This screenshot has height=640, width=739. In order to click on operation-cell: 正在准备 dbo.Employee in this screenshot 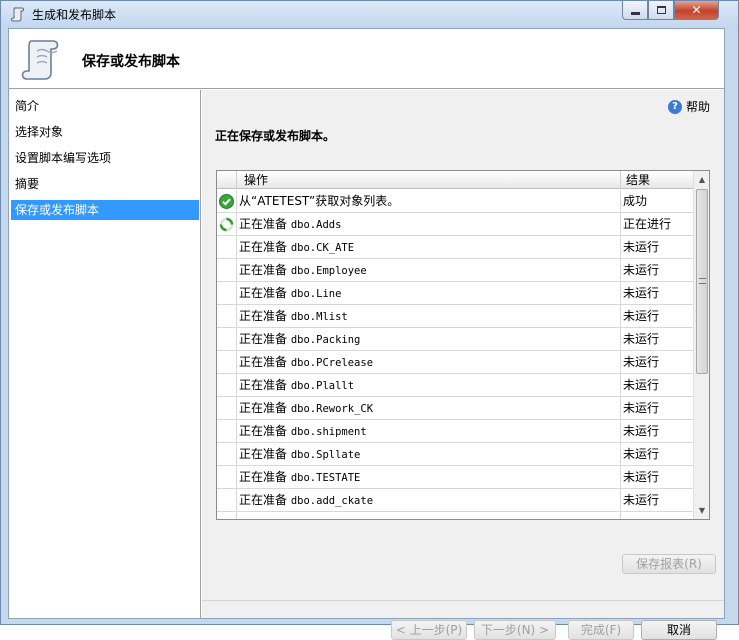, I will do `click(429, 270)`.